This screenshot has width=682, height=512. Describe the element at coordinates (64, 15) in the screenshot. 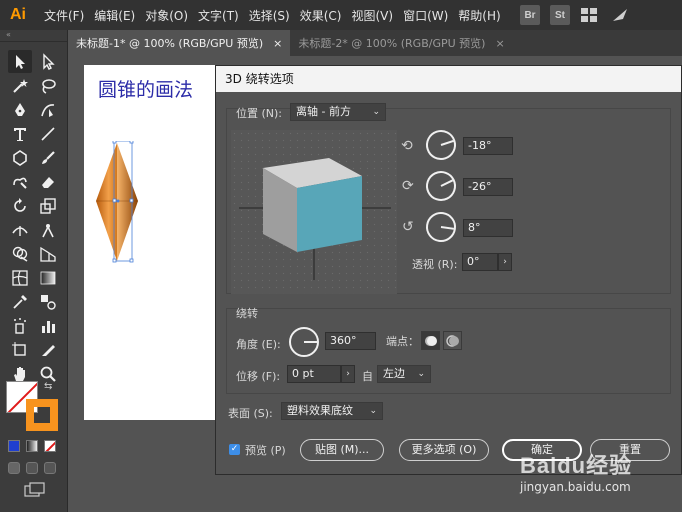

I see `menu-file: 文件(F)` at that location.